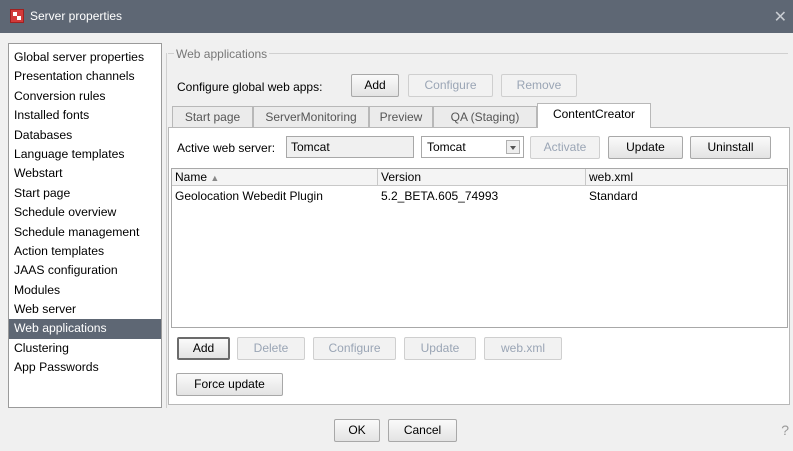  Describe the element at coordinates (539, 85) in the screenshot. I see `global-remove-button: Remove` at that location.